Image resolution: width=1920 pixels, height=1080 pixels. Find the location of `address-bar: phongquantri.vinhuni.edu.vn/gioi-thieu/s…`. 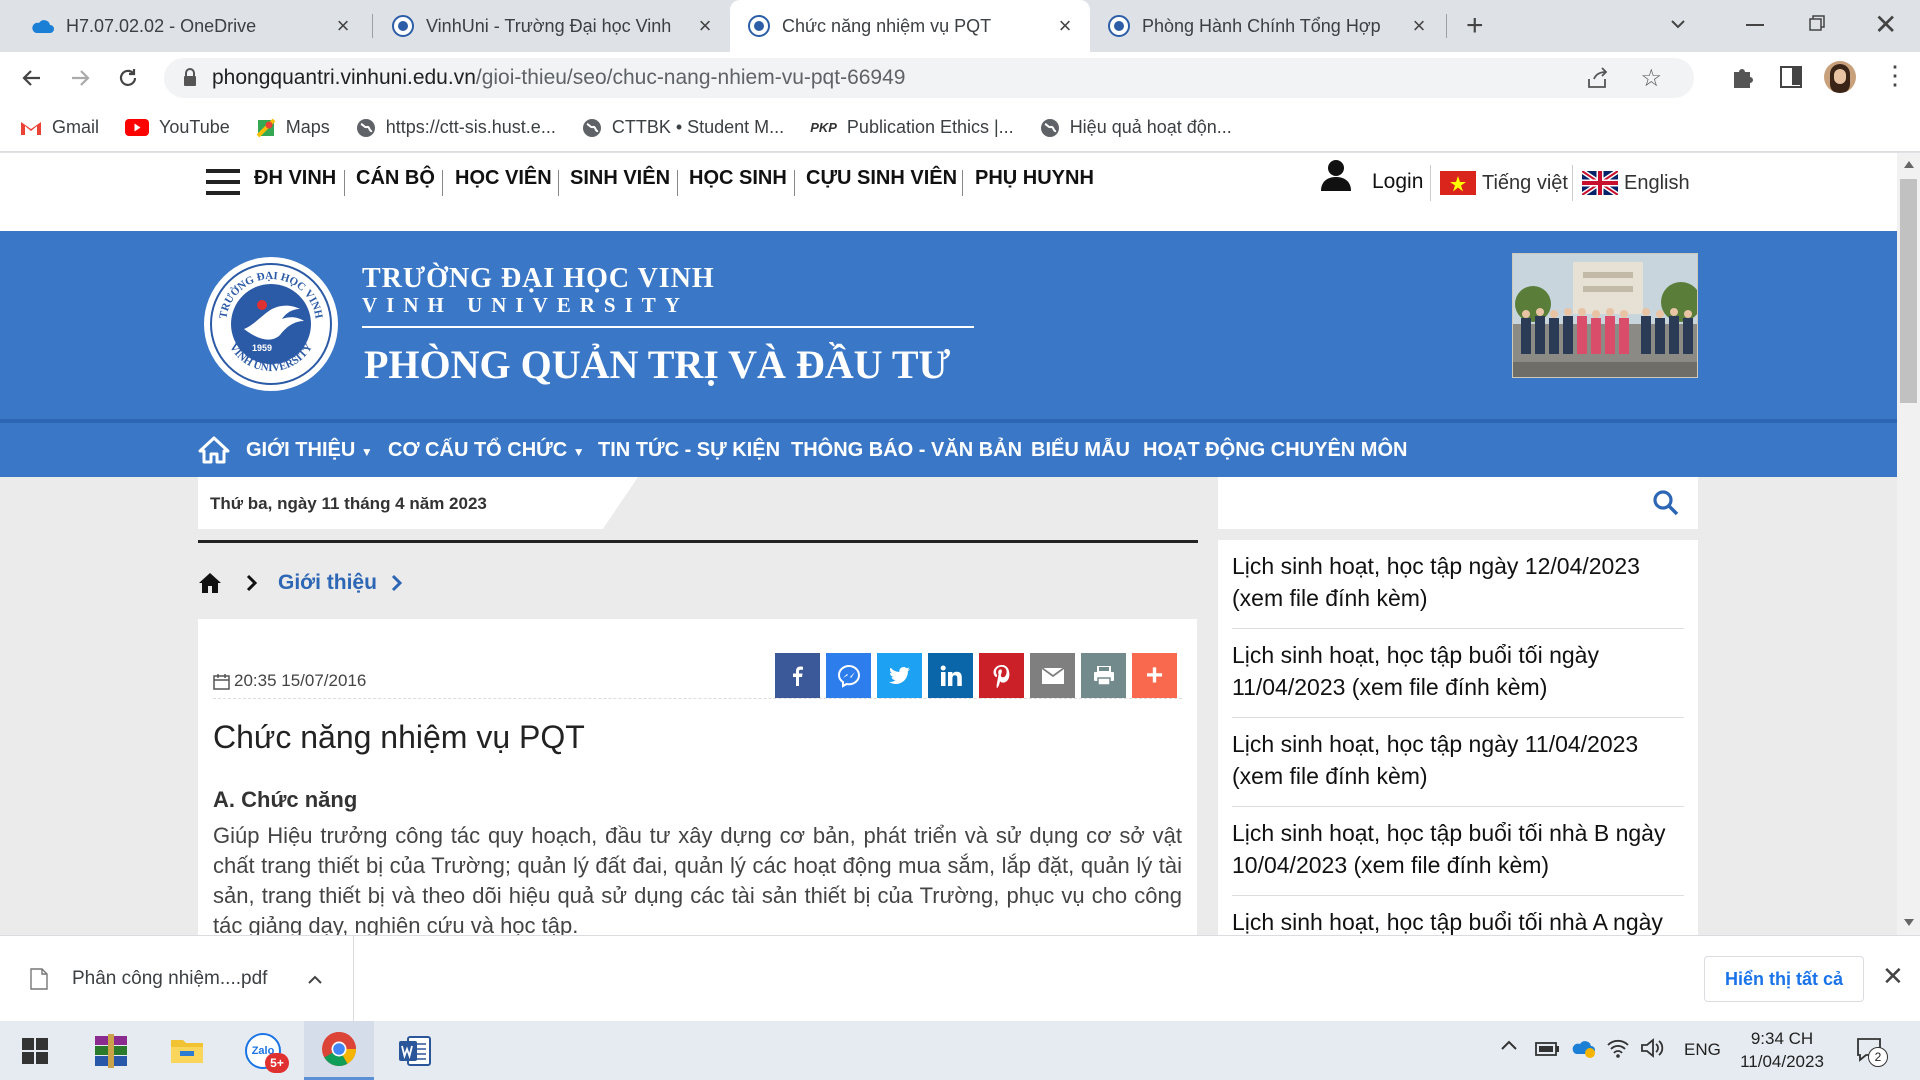

address-bar: phongquantri.vinhuni.edu.vn/gioi-thieu/s… is located at coordinates (929, 78).